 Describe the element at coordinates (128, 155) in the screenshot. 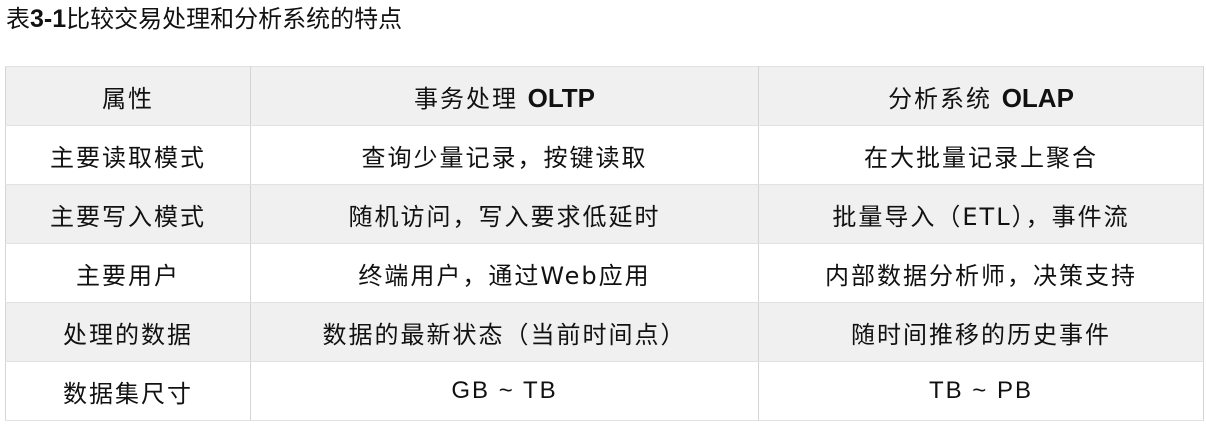

I see `row-attribute: 主要读取模式` at that location.